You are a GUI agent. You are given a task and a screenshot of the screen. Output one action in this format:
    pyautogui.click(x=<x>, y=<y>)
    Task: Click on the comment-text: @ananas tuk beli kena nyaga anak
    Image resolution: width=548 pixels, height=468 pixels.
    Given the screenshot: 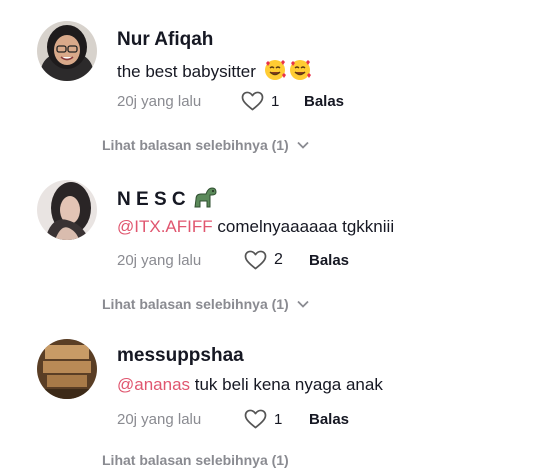 What is the action you would take?
    pyautogui.click(x=250, y=385)
    